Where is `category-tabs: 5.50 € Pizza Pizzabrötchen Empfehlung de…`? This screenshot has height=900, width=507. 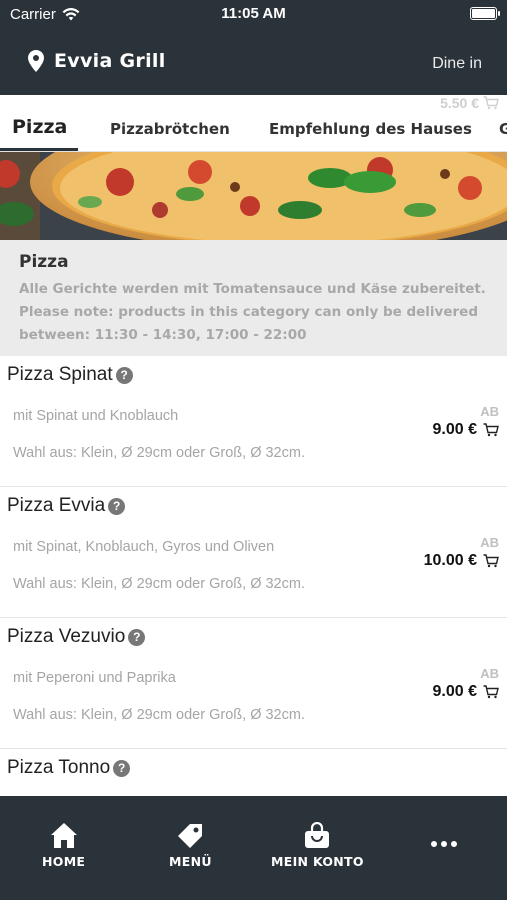 category-tabs: 5.50 € Pizza Pizzabrötchen Empfehlung de… is located at coordinates (253, 123).